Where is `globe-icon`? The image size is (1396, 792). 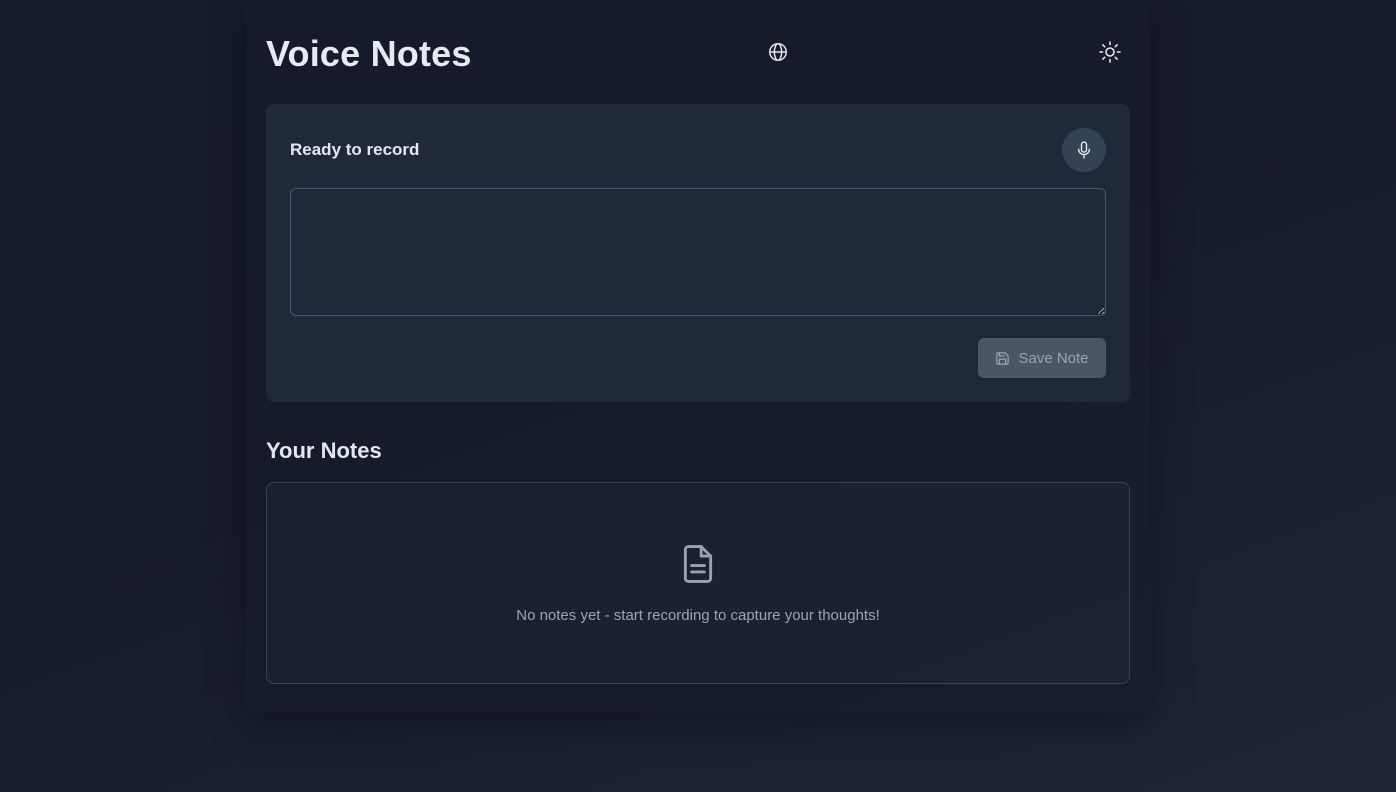 globe-icon is located at coordinates (778, 52).